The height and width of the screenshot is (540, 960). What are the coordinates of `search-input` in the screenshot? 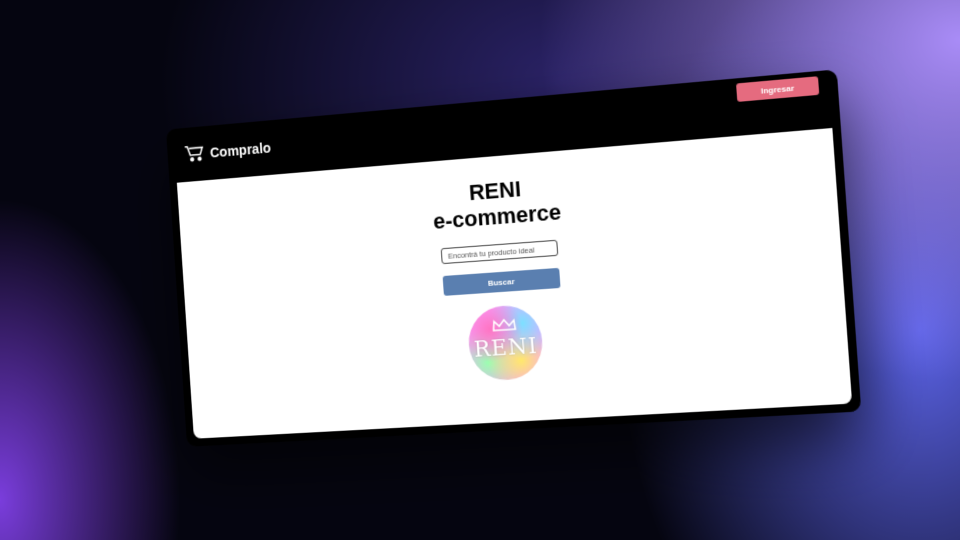 It's located at (499, 252).